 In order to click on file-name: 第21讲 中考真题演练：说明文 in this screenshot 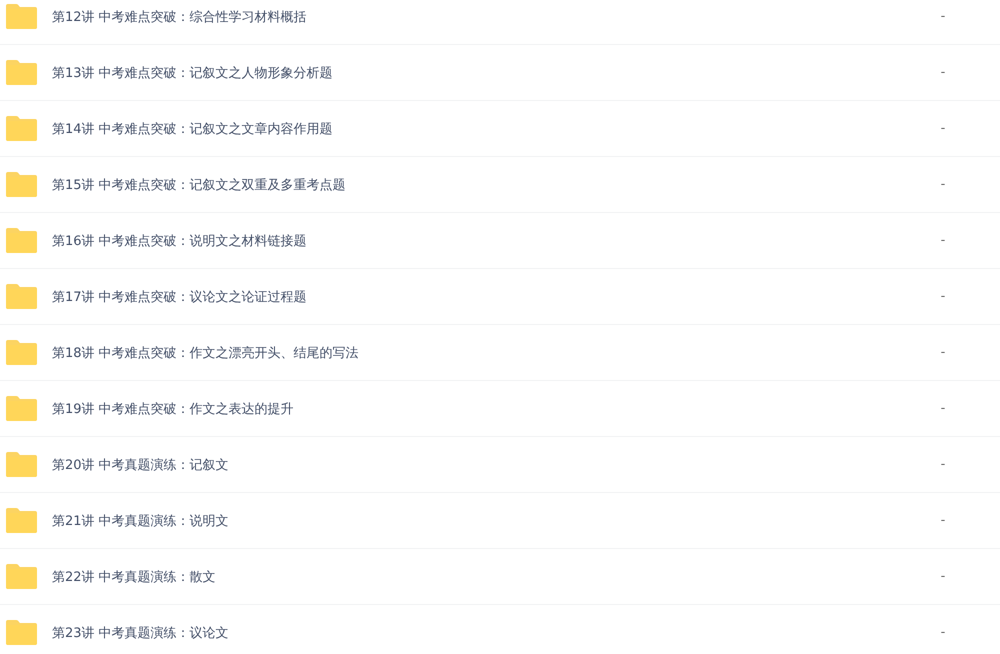, I will do `click(492, 521)`.